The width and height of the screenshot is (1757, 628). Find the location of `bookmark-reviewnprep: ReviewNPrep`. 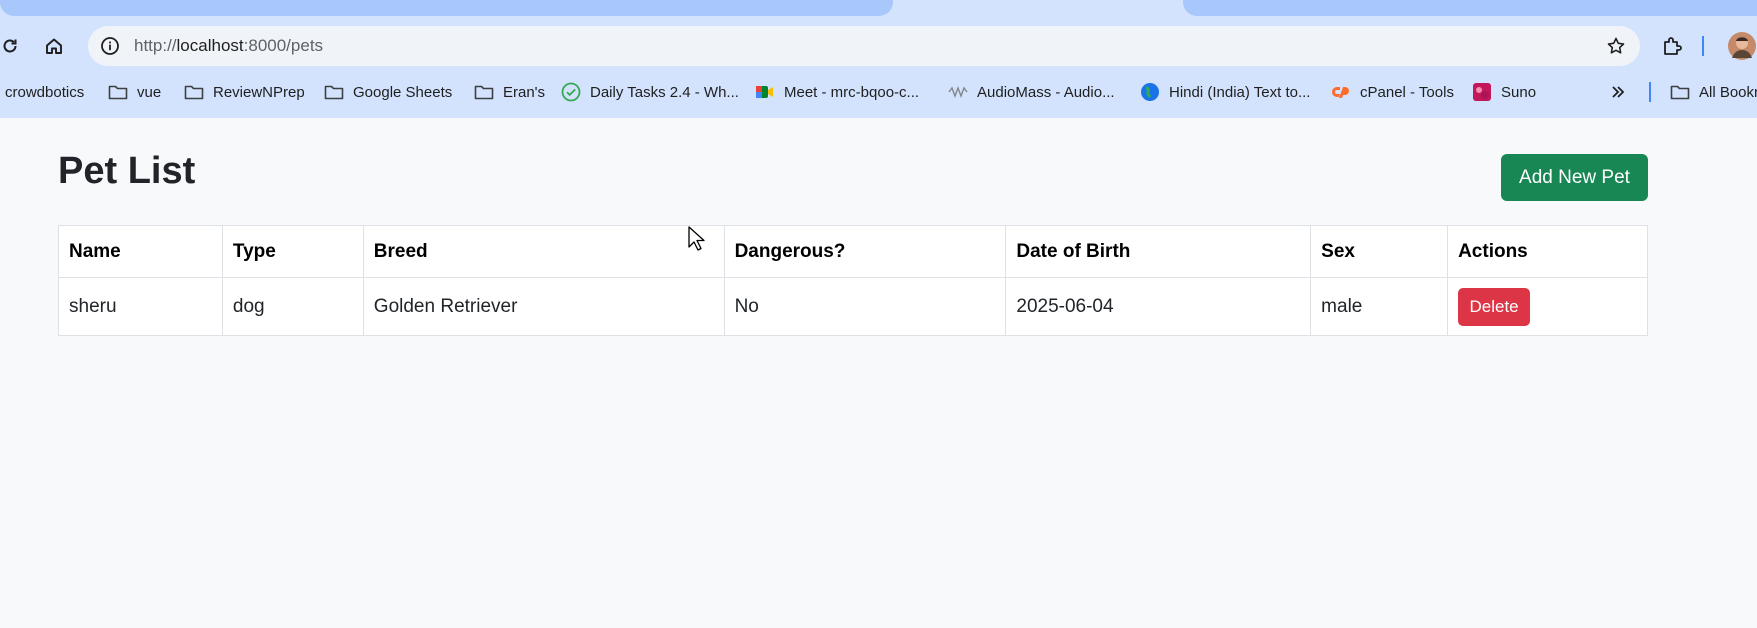

bookmark-reviewnprep: ReviewNPrep is located at coordinates (244, 92).